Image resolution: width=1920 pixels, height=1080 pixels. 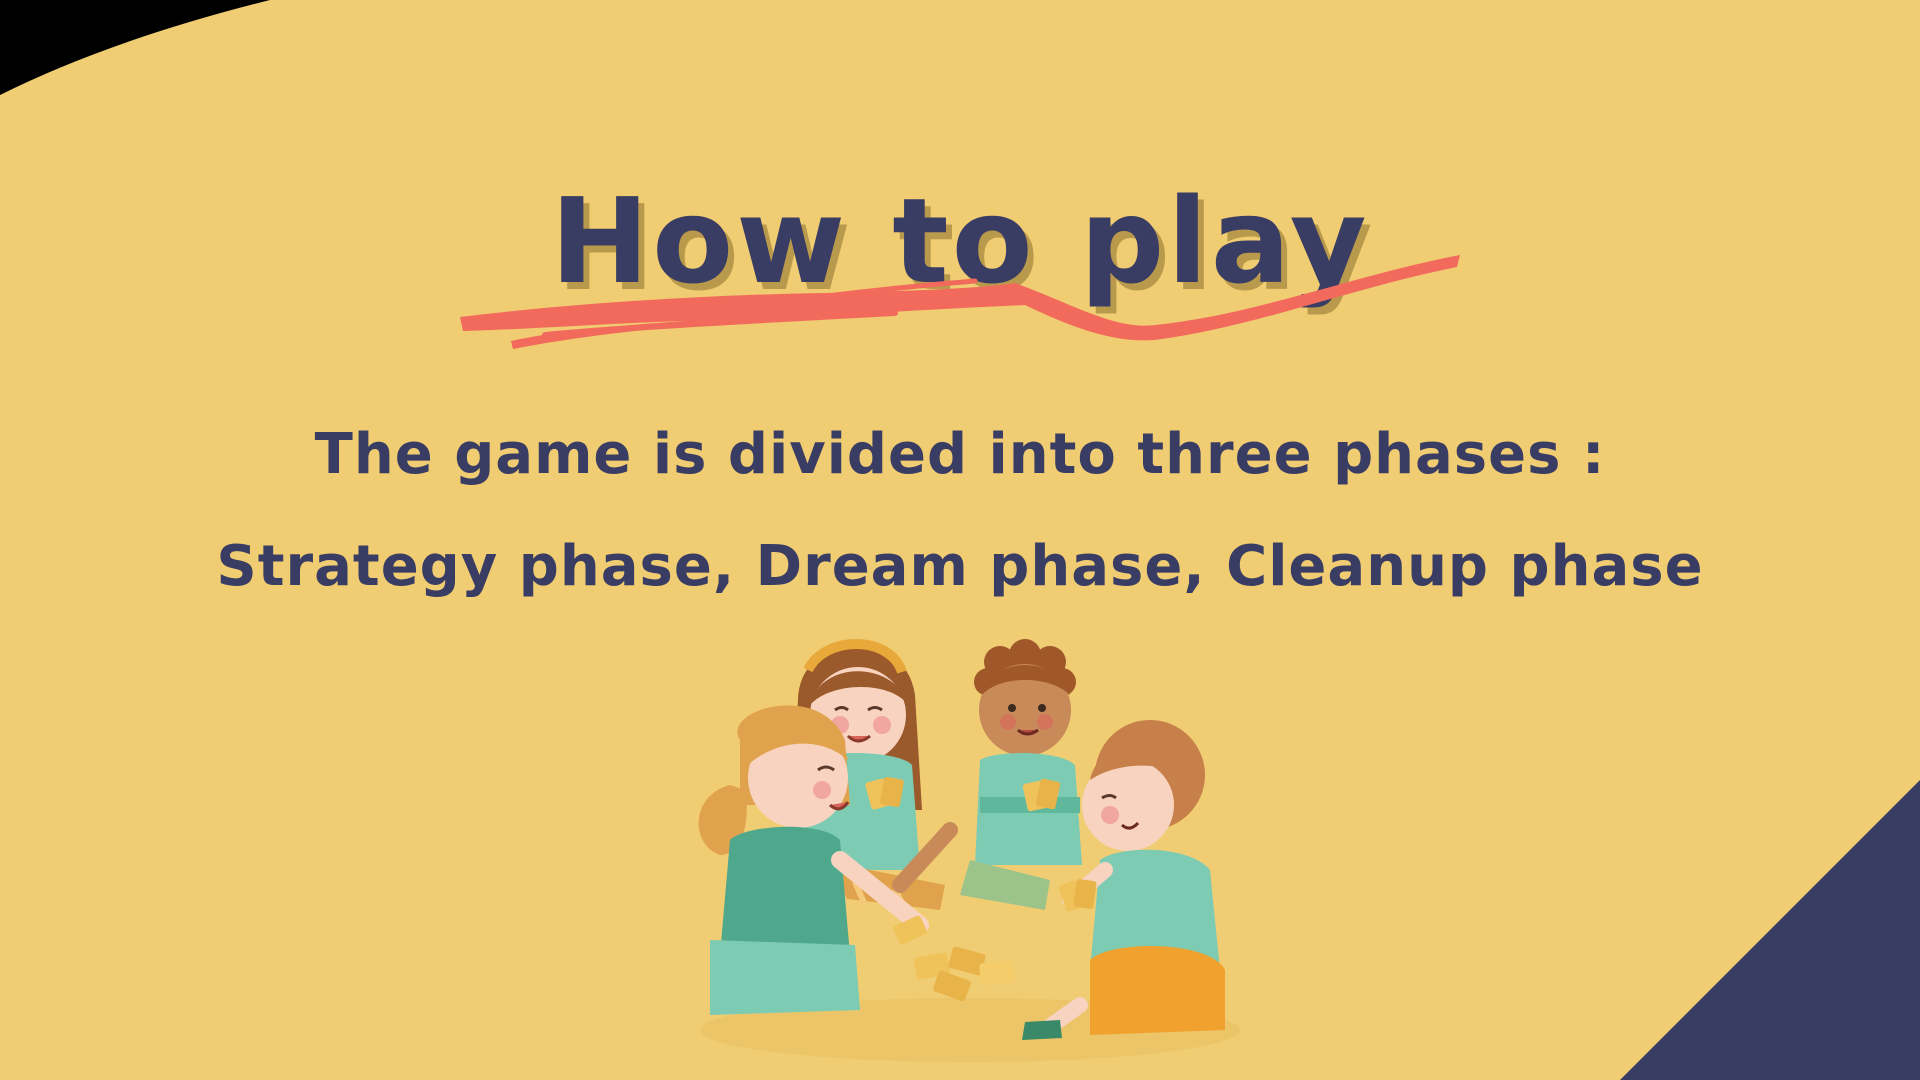 What do you see at coordinates (960, 302) in the screenshot?
I see `brush-underline` at bounding box center [960, 302].